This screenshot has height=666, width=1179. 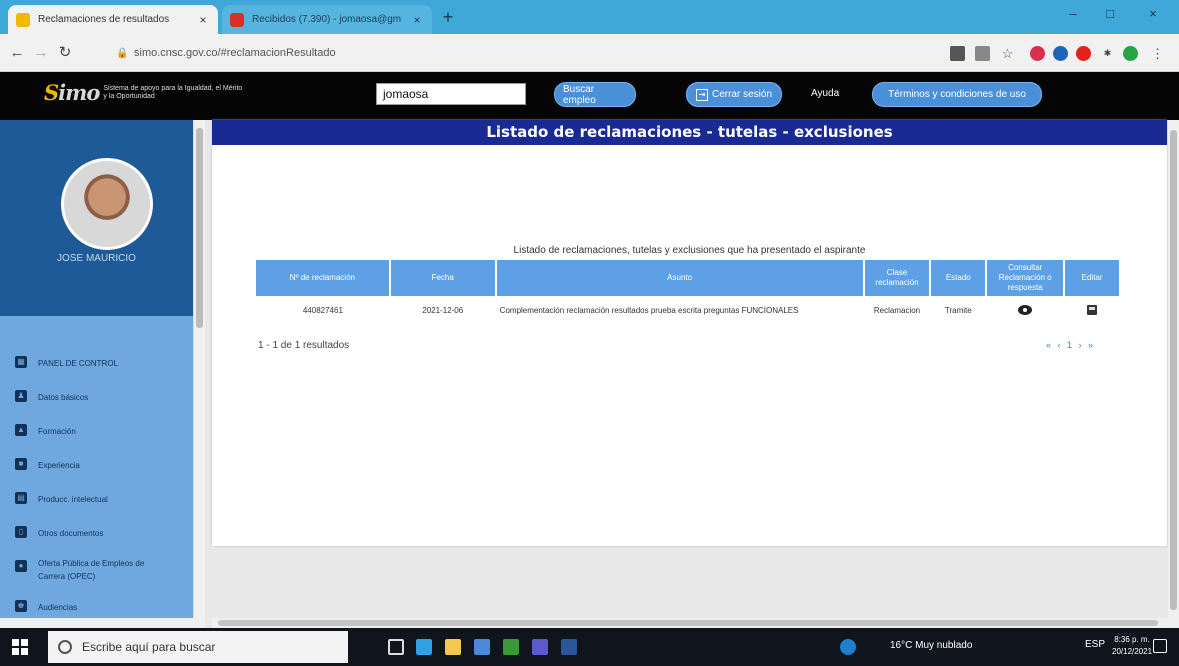 I want to click on column-header: Editar, so click(x=1092, y=278).